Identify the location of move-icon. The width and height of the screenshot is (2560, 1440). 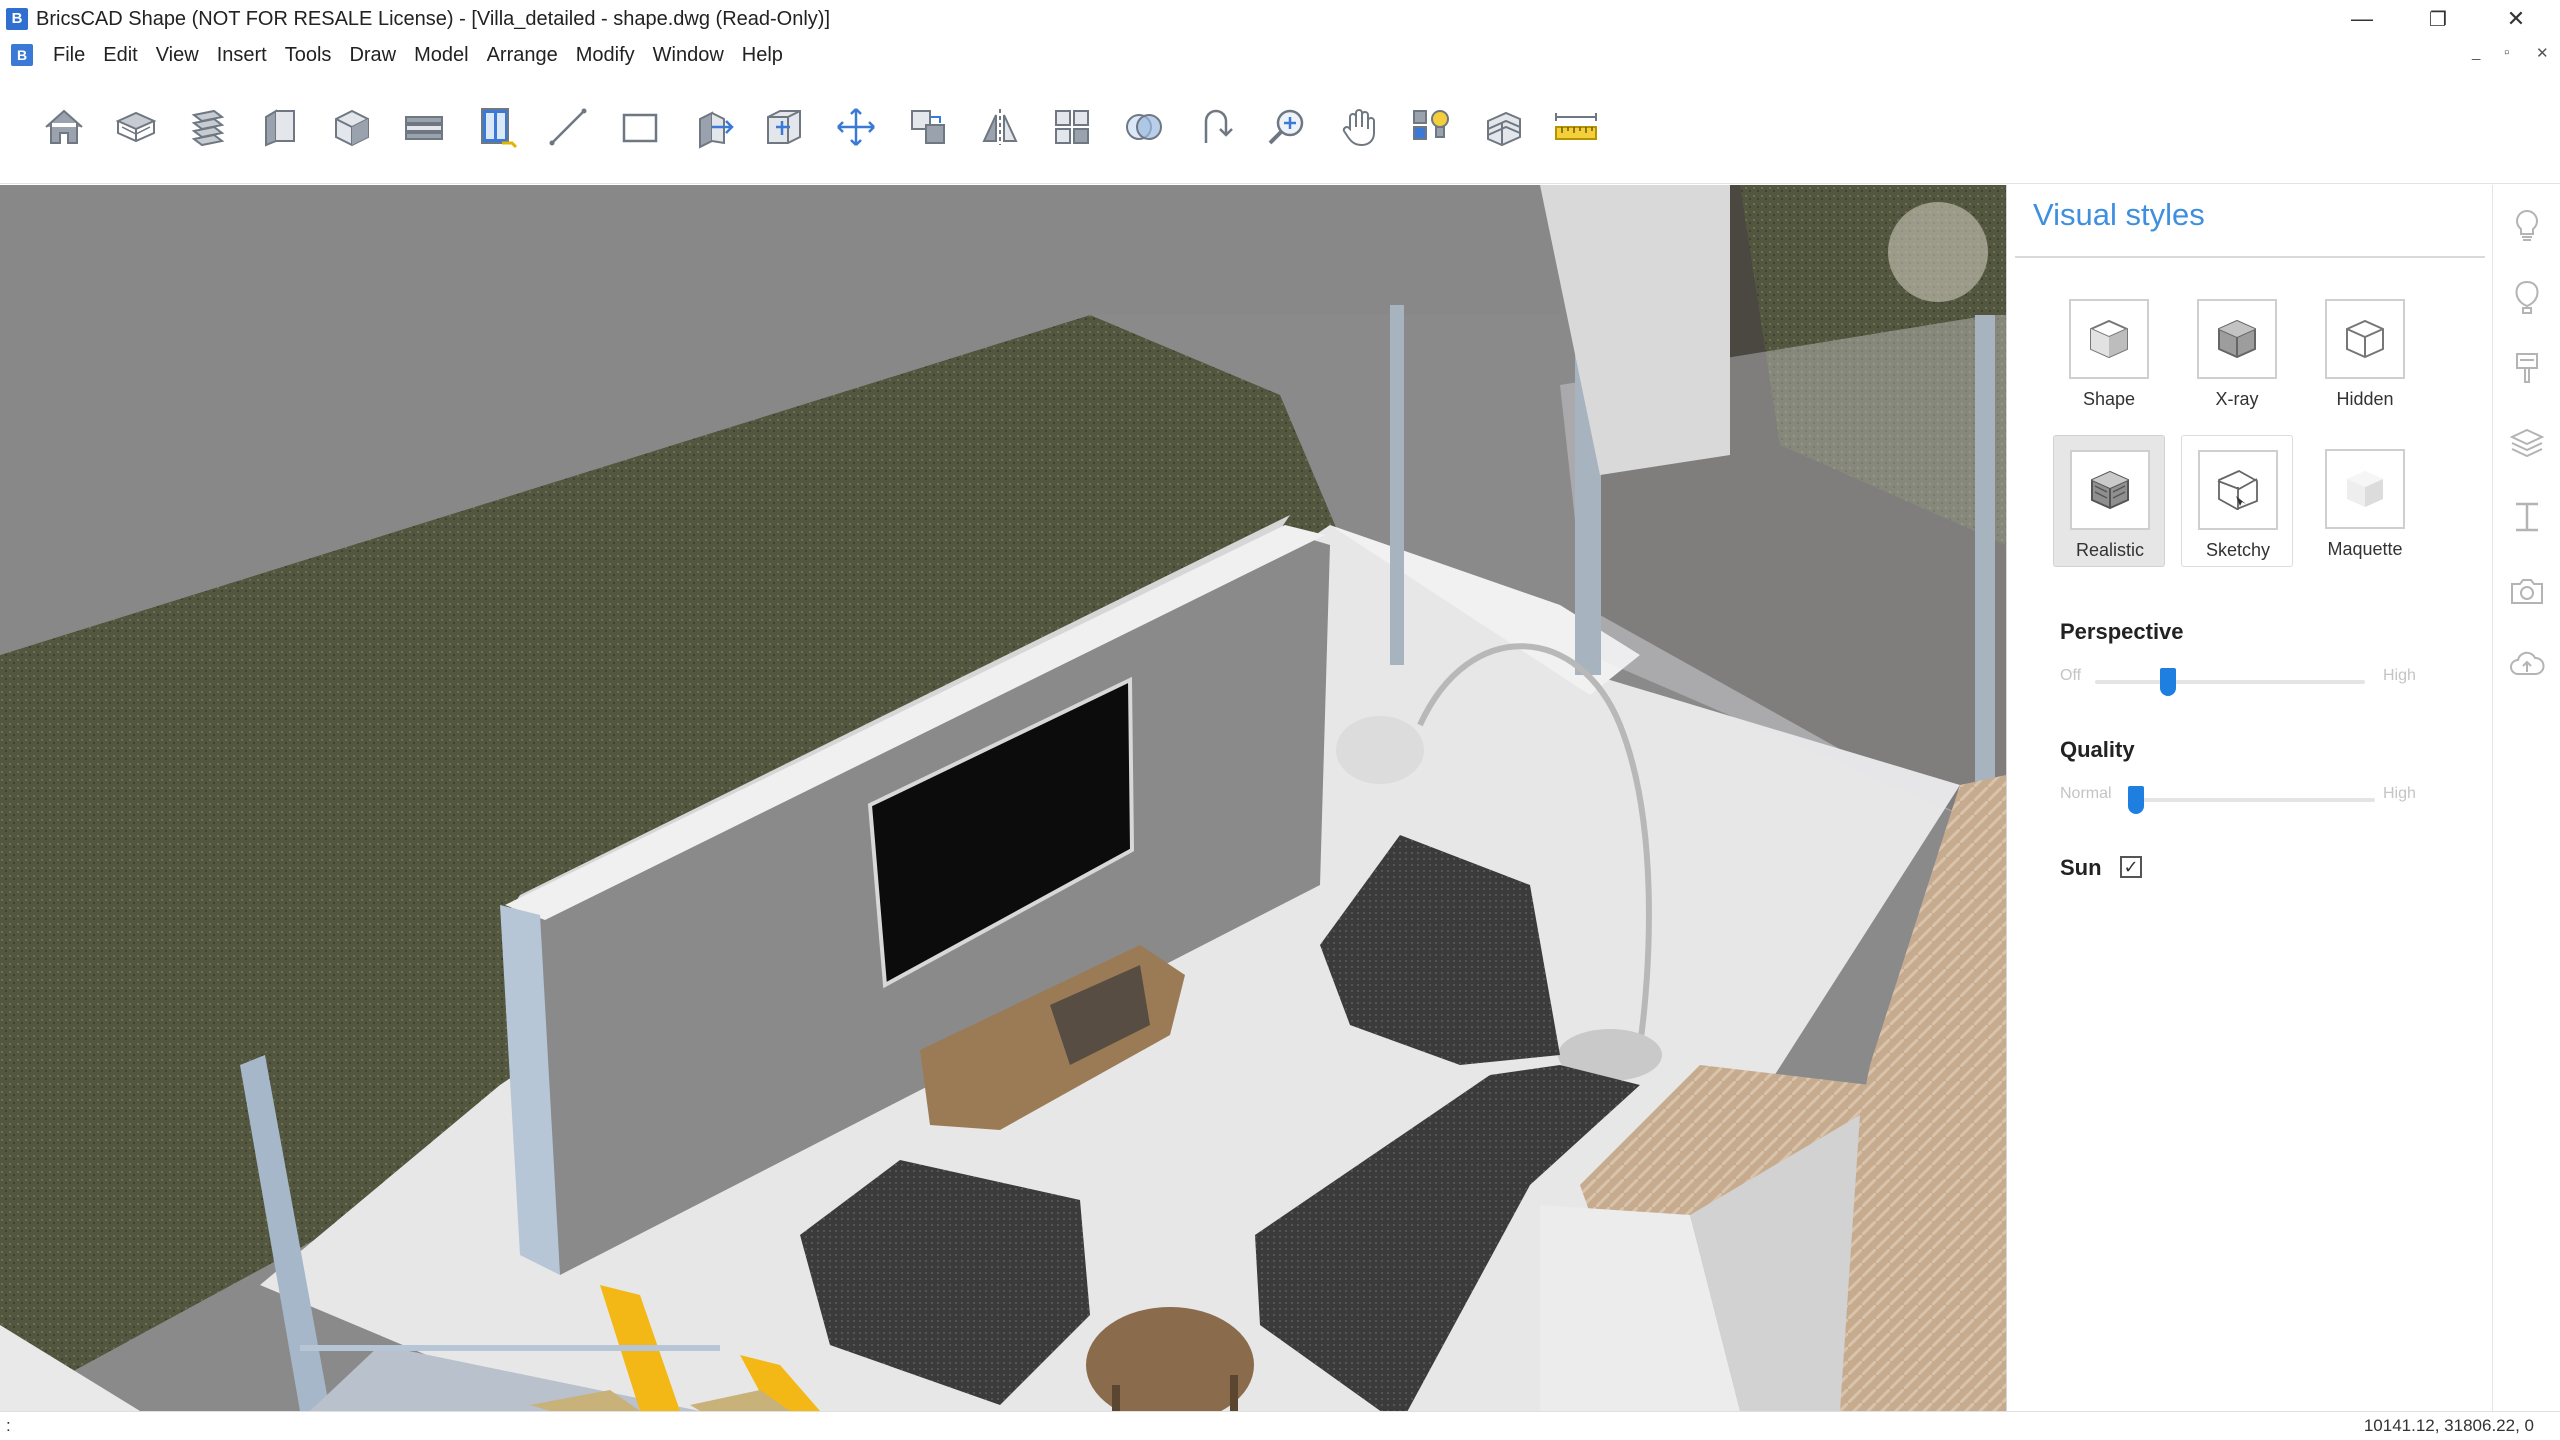
(856, 127).